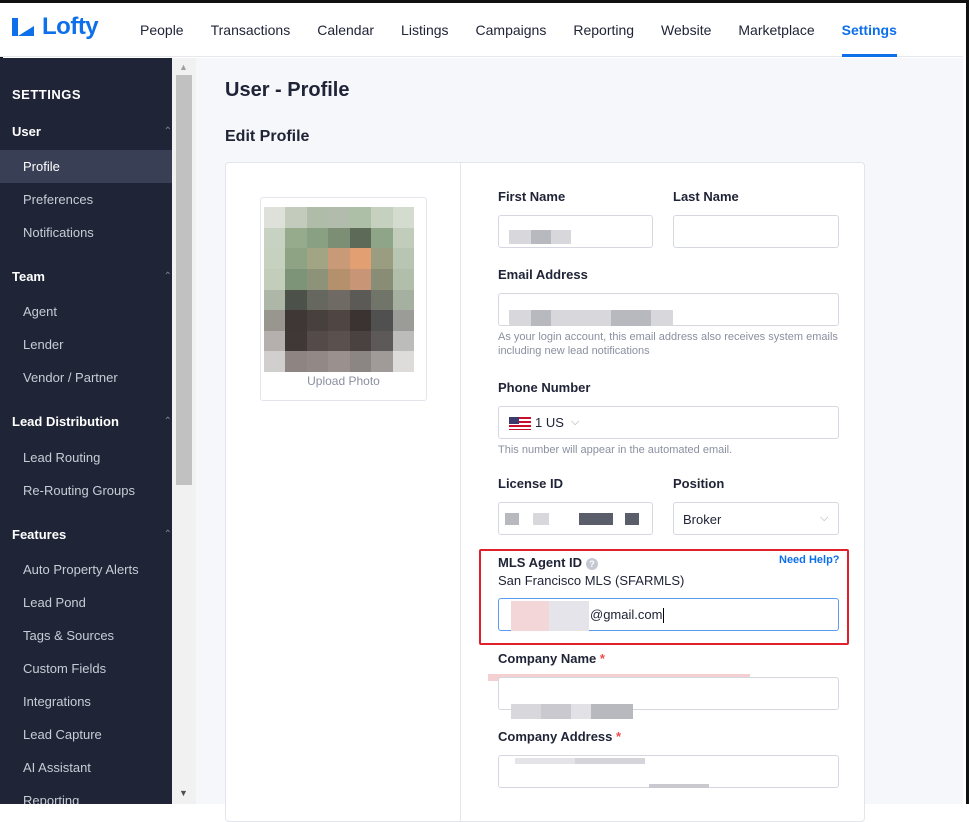 The height and width of the screenshot is (822, 969). Describe the element at coordinates (776, 30) in the screenshot. I see `nav-marketplace: Marketplace` at that location.